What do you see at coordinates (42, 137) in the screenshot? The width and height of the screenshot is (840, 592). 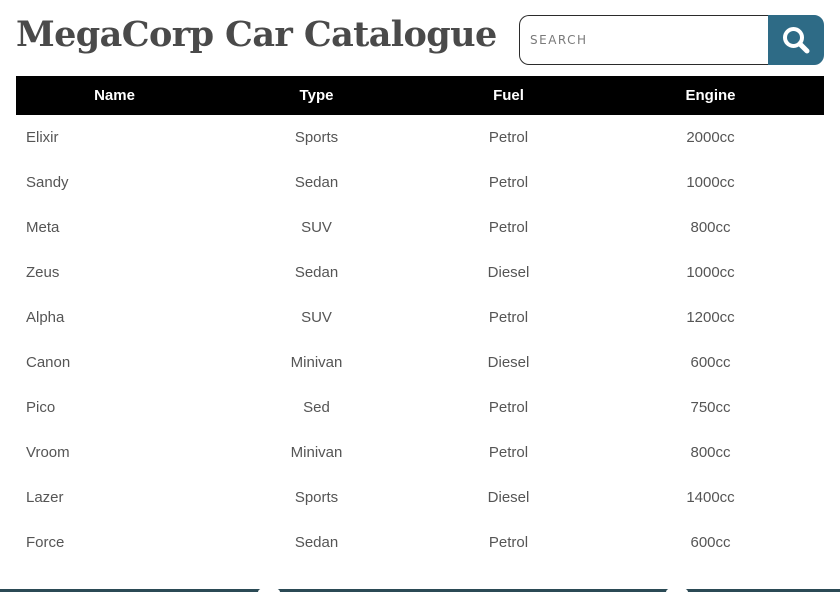 I see `cell-name: Elixir` at bounding box center [42, 137].